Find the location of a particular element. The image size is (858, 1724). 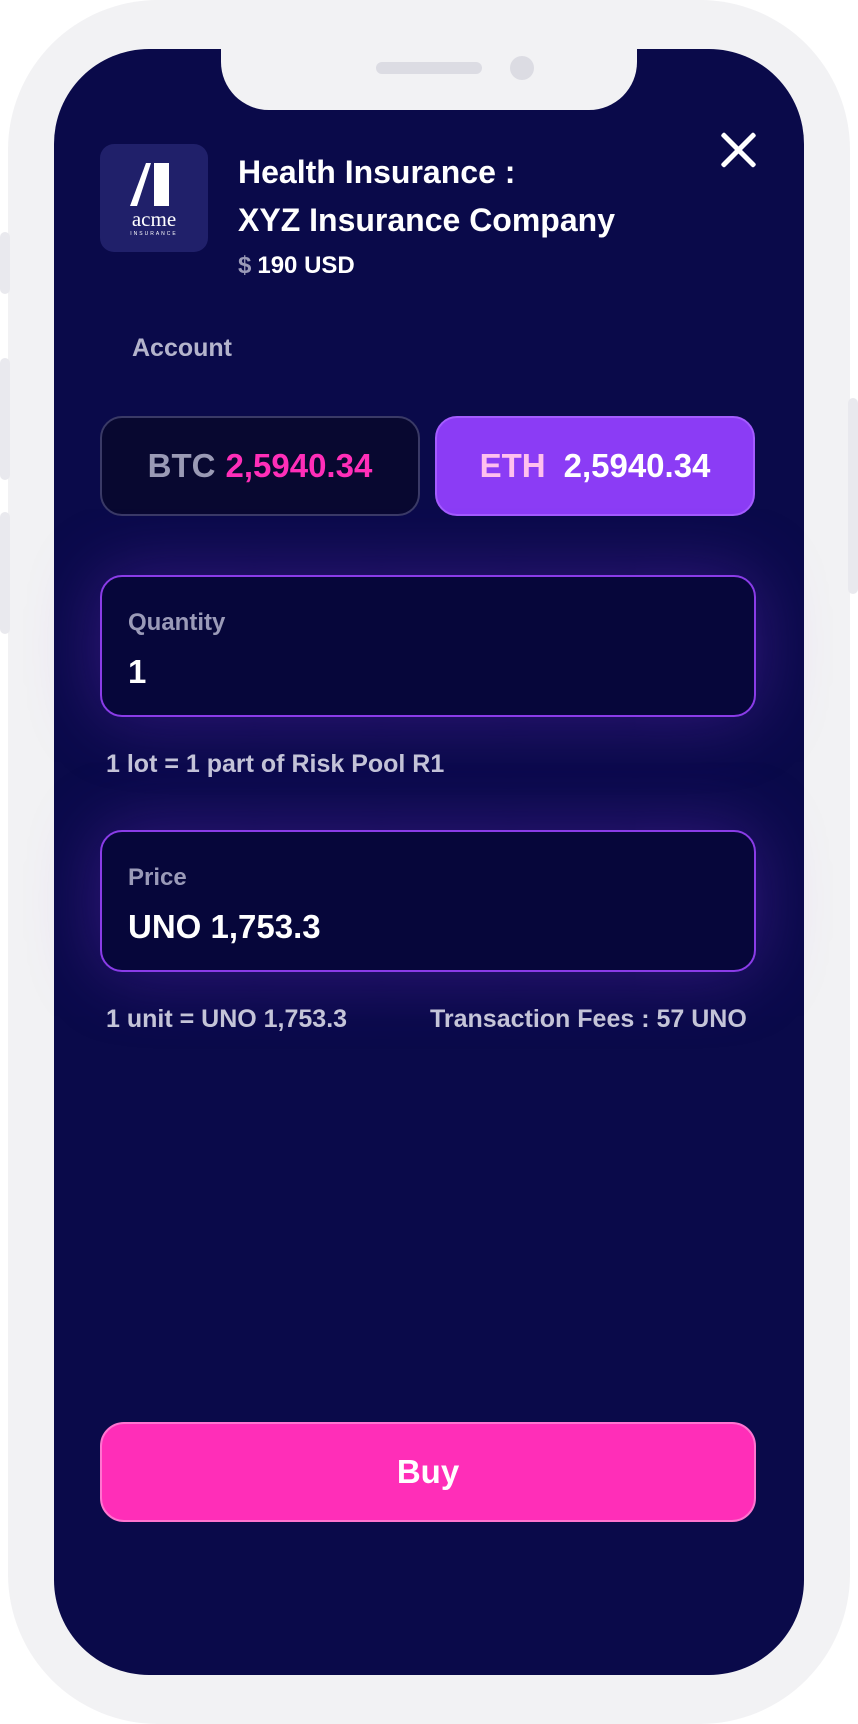

product-title: Health Insurance : XYZ Insurance Company is located at coordinates (426, 196).